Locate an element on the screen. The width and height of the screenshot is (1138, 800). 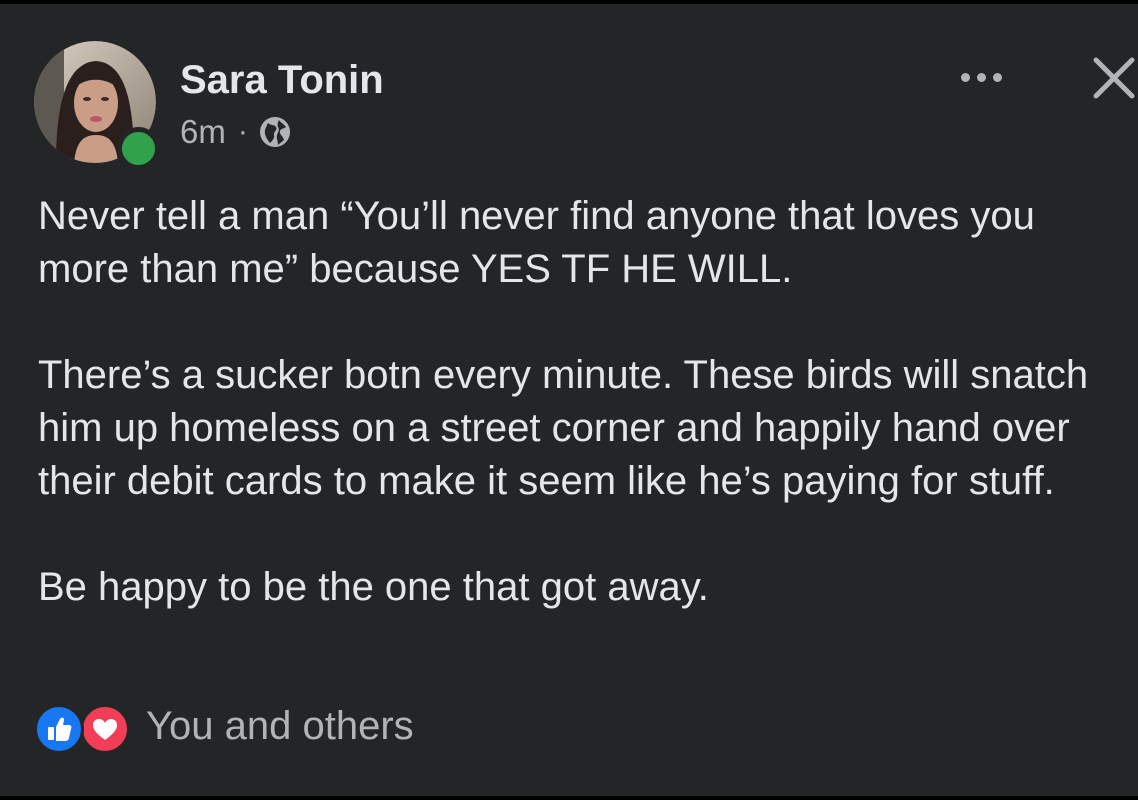
globe-icon is located at coordinates (275, 132).